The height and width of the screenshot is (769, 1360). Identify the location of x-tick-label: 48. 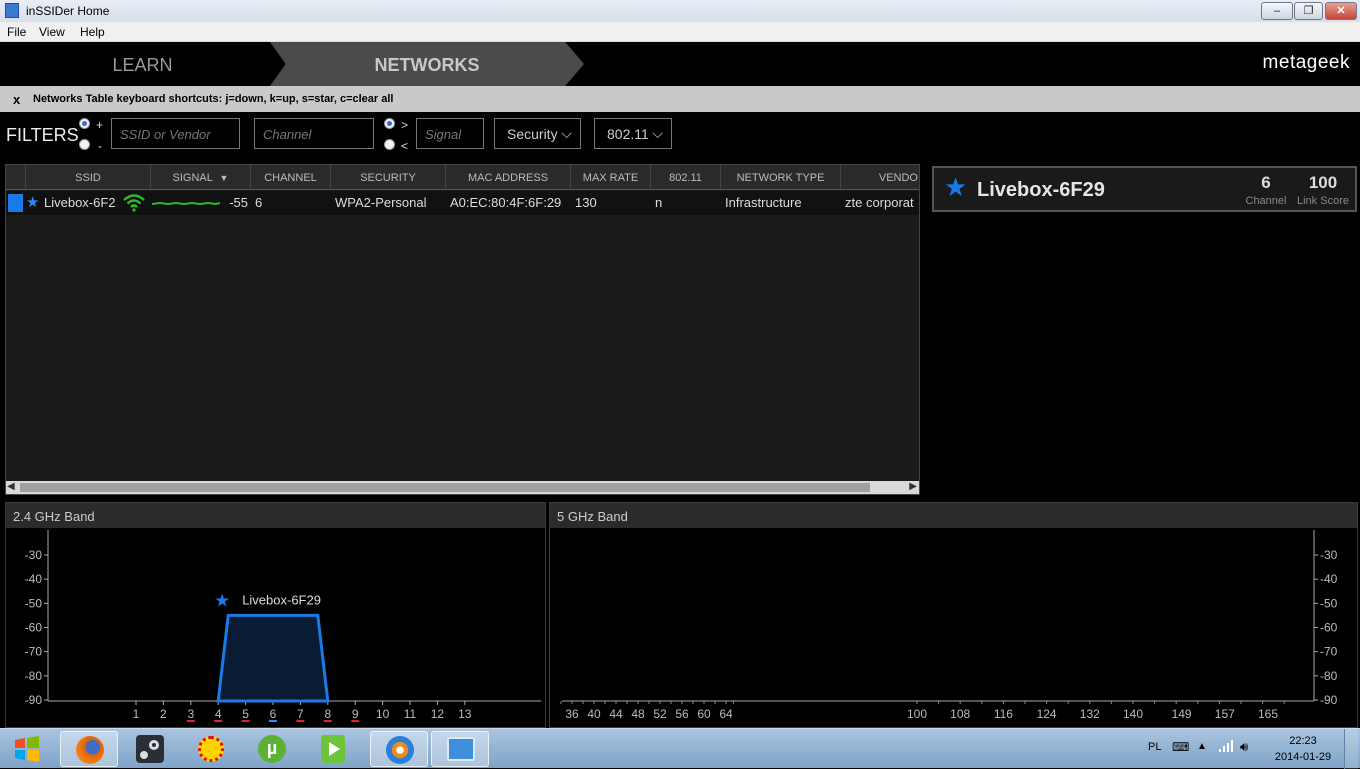
(638, 714).